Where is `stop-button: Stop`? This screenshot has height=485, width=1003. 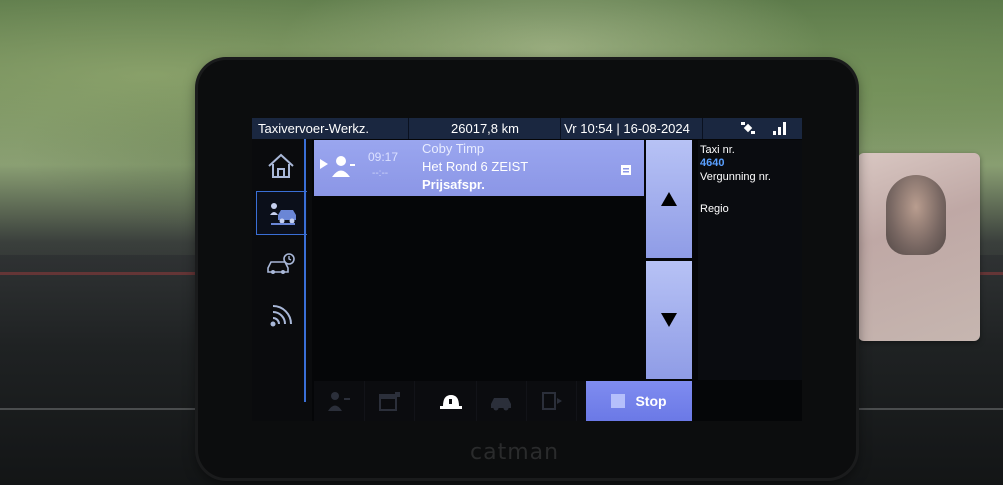 stop-button: Stop is located at coordinates (639, 401).